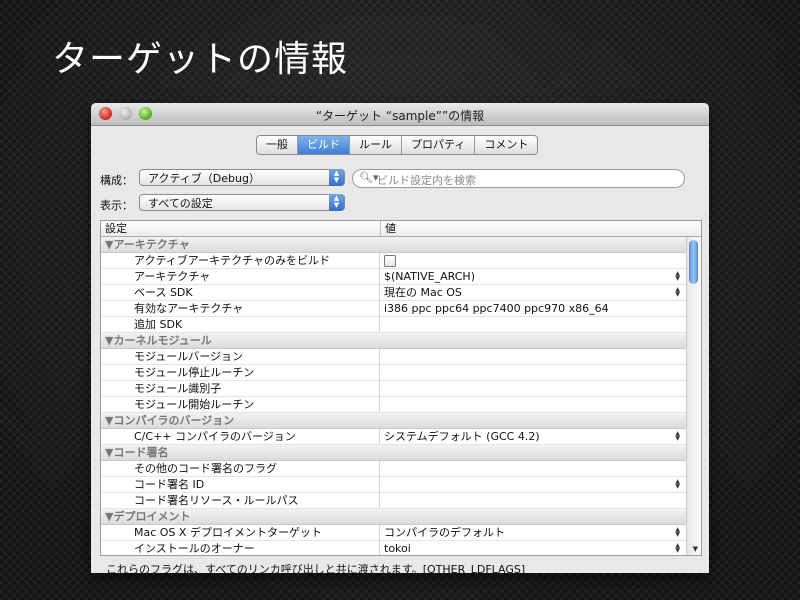 This screenshot has height=600, width=800. What do you see at coordinates (116, 180) in the screenshot?
I see `configuration-label: 構成：` at bounding box center [116, 180].